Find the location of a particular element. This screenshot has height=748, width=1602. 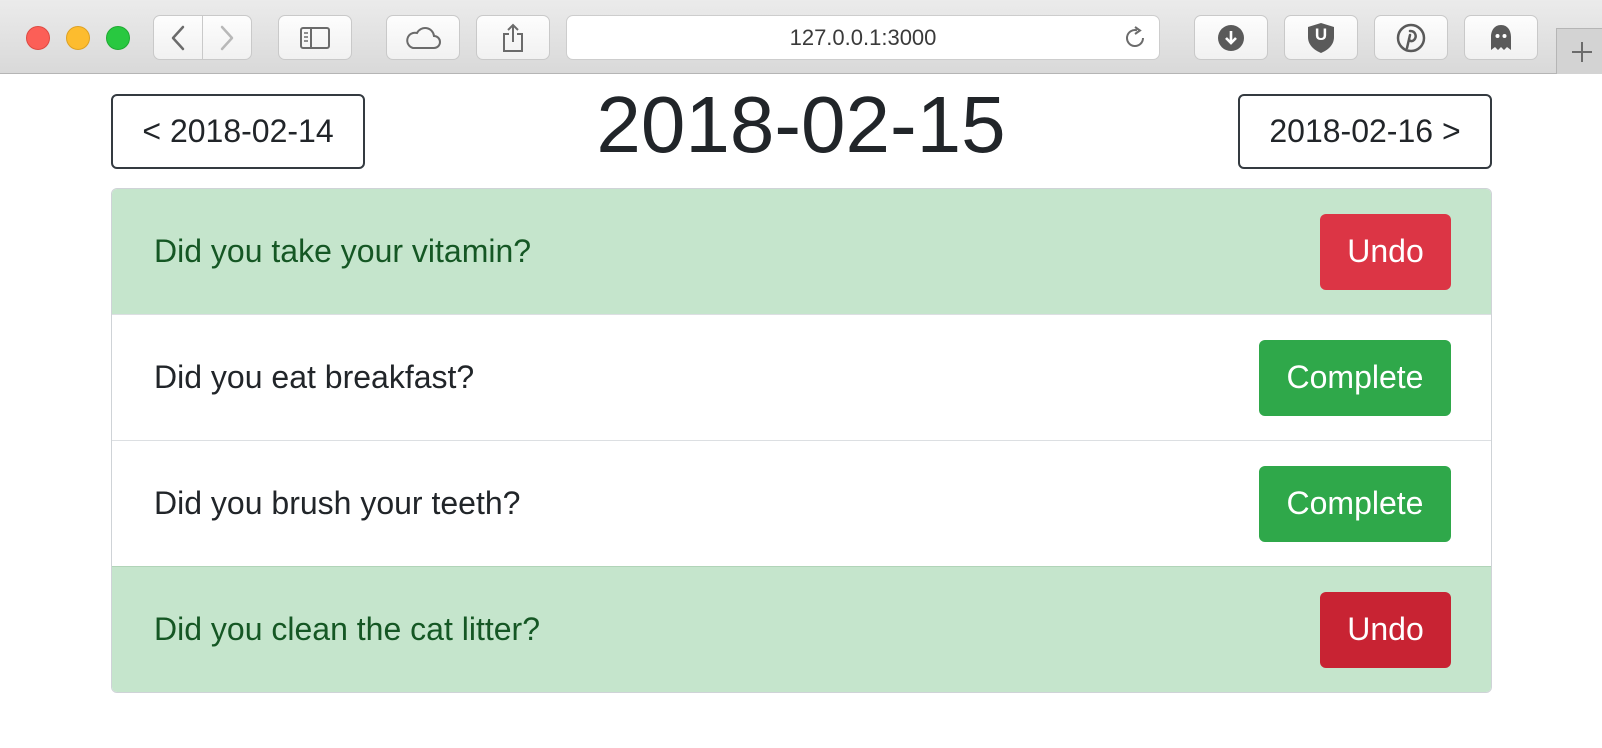

sidebar-button is located at coordinates (315, 37).